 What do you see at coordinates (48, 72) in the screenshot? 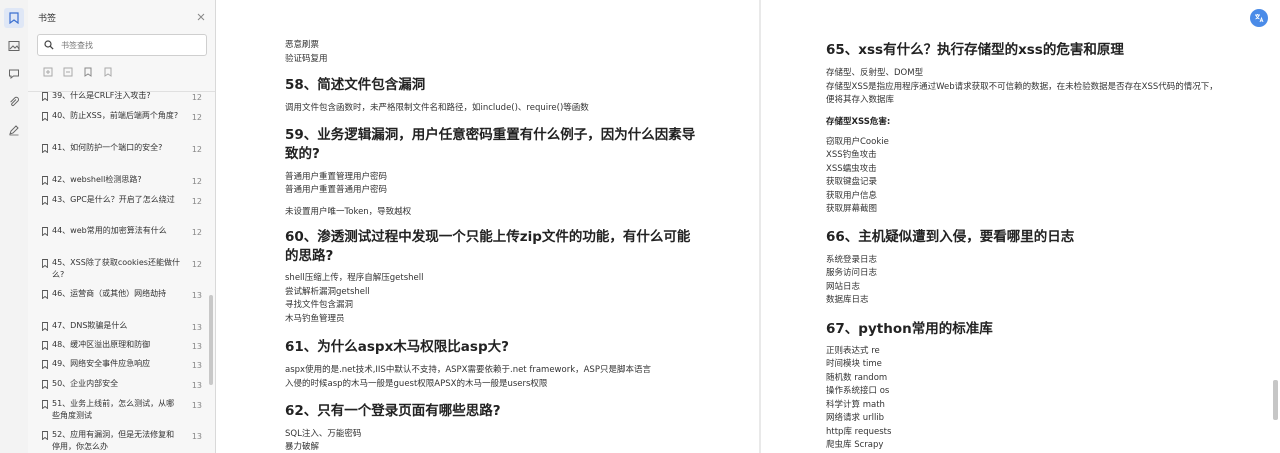
I see `expand-all-button` at bounding box center [48, 72].